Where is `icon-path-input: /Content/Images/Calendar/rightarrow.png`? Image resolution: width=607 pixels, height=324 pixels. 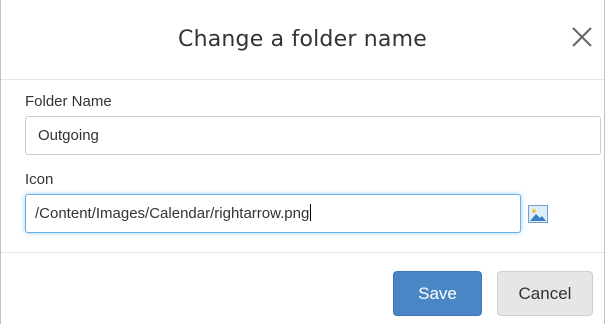
icon-path-input: /Content/Images/Calendar/rightarrow.png is located at coordinates (273, 213).